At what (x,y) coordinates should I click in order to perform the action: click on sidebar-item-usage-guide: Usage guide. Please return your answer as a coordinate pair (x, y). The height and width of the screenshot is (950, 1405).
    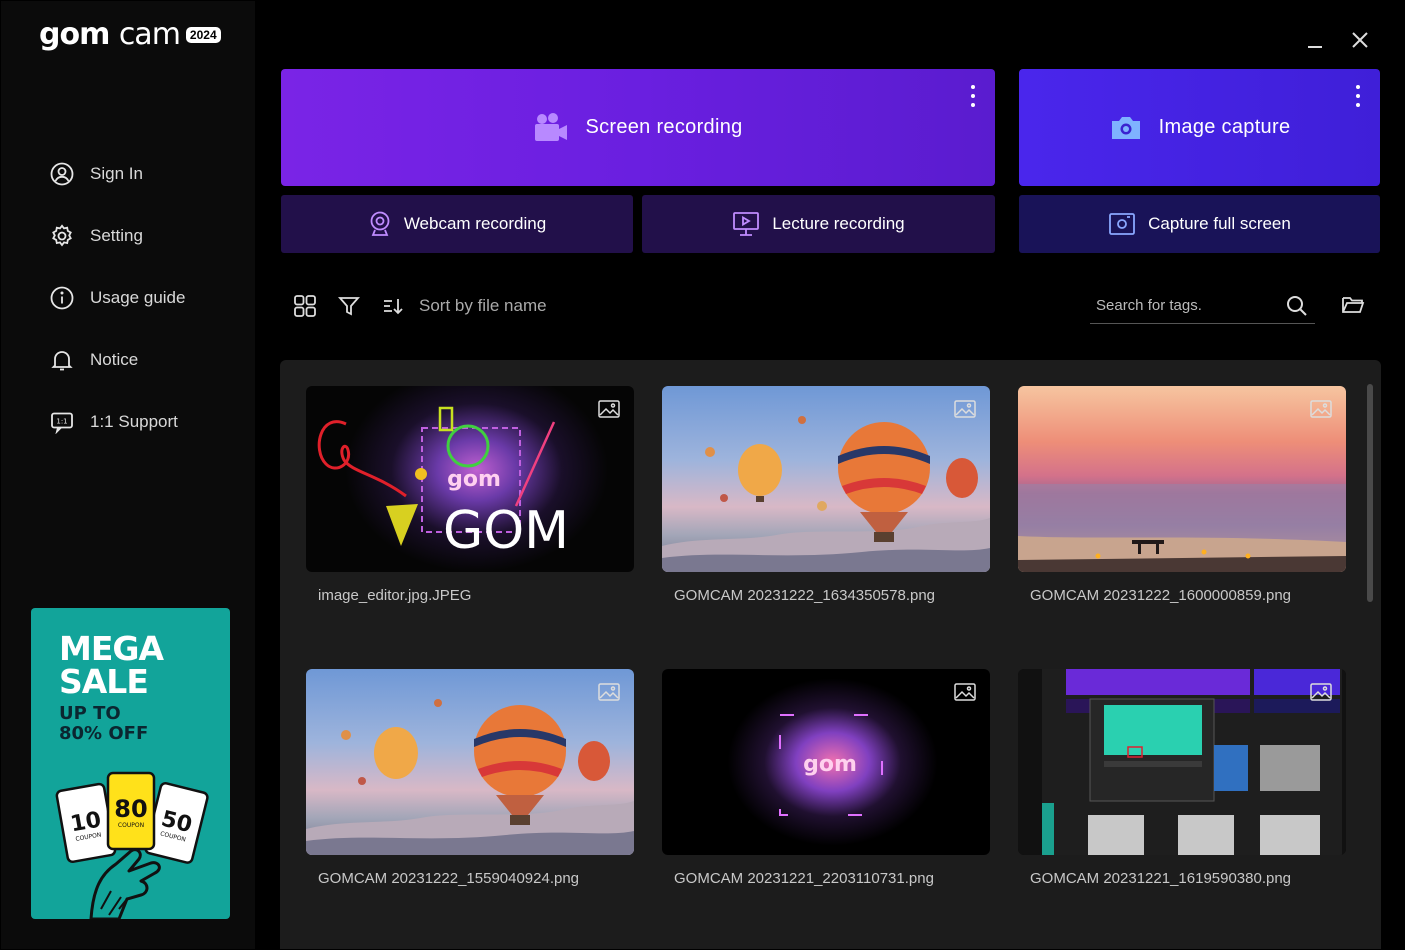
    Looking at the image, I should click on (117, 298).